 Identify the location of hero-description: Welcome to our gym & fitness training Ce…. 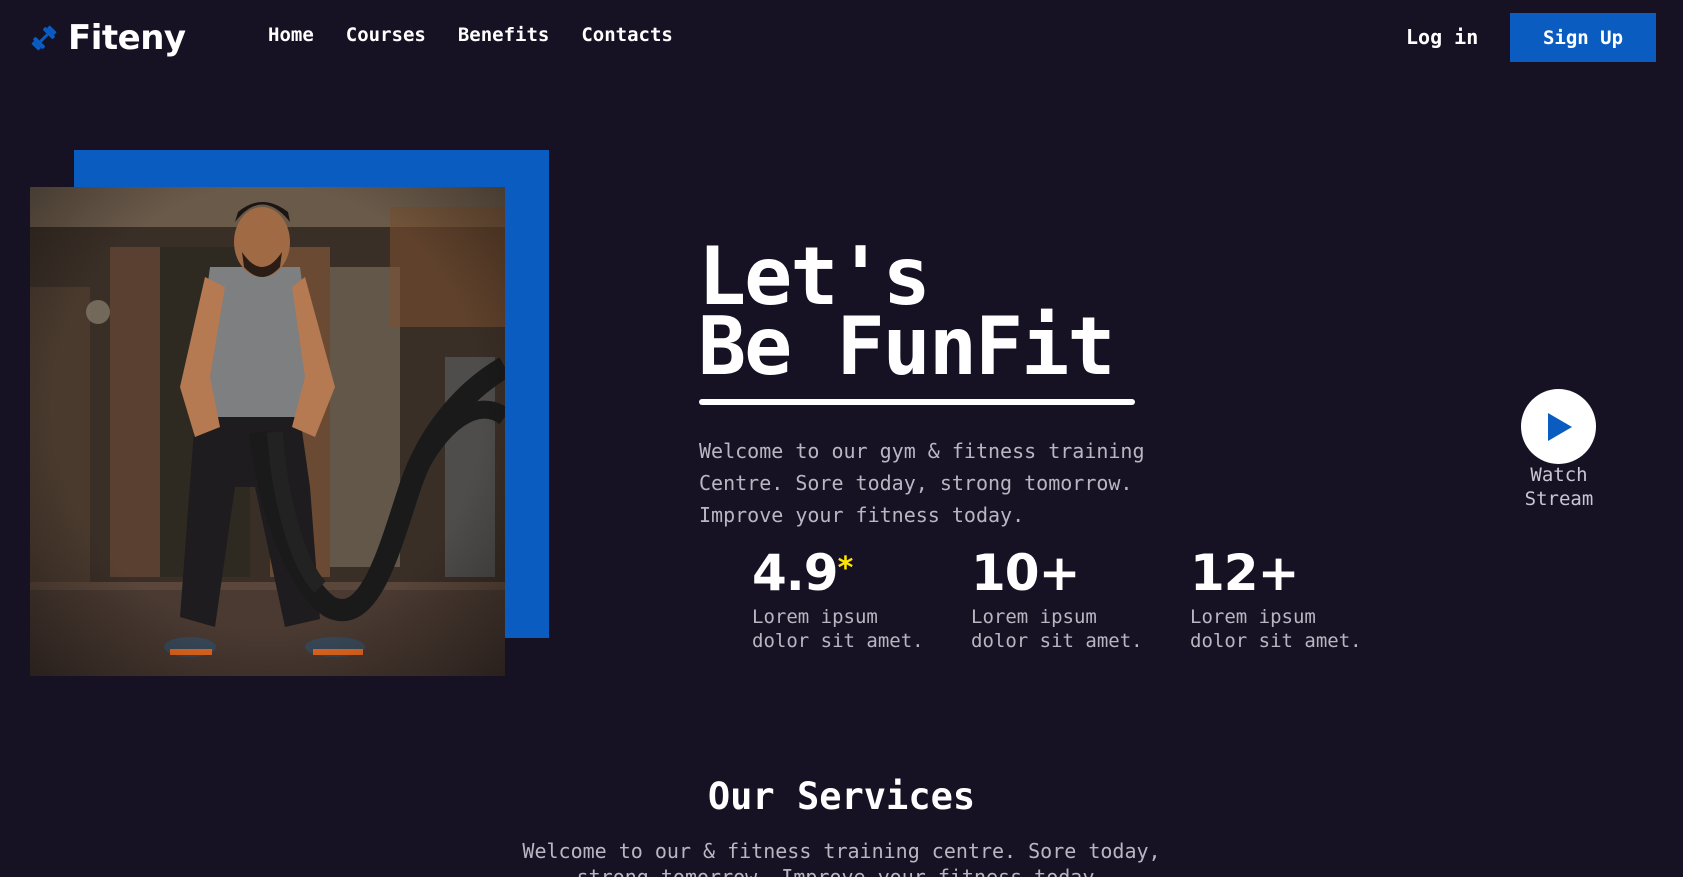
(922, 483).